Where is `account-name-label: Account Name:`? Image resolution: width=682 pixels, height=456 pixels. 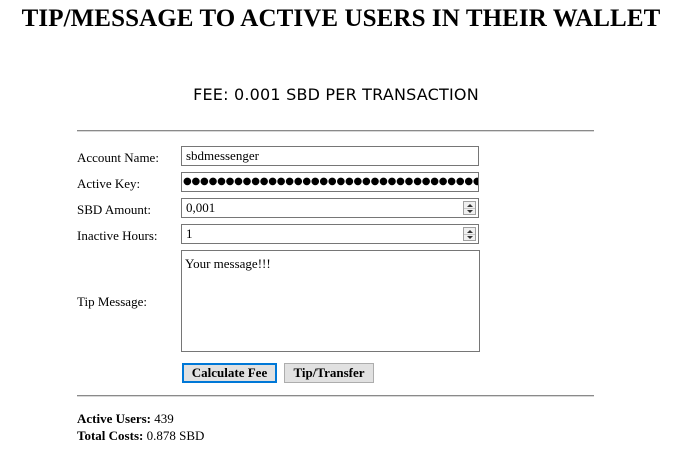
account-name-label: Account Name: is located at coordinates (118, 157).